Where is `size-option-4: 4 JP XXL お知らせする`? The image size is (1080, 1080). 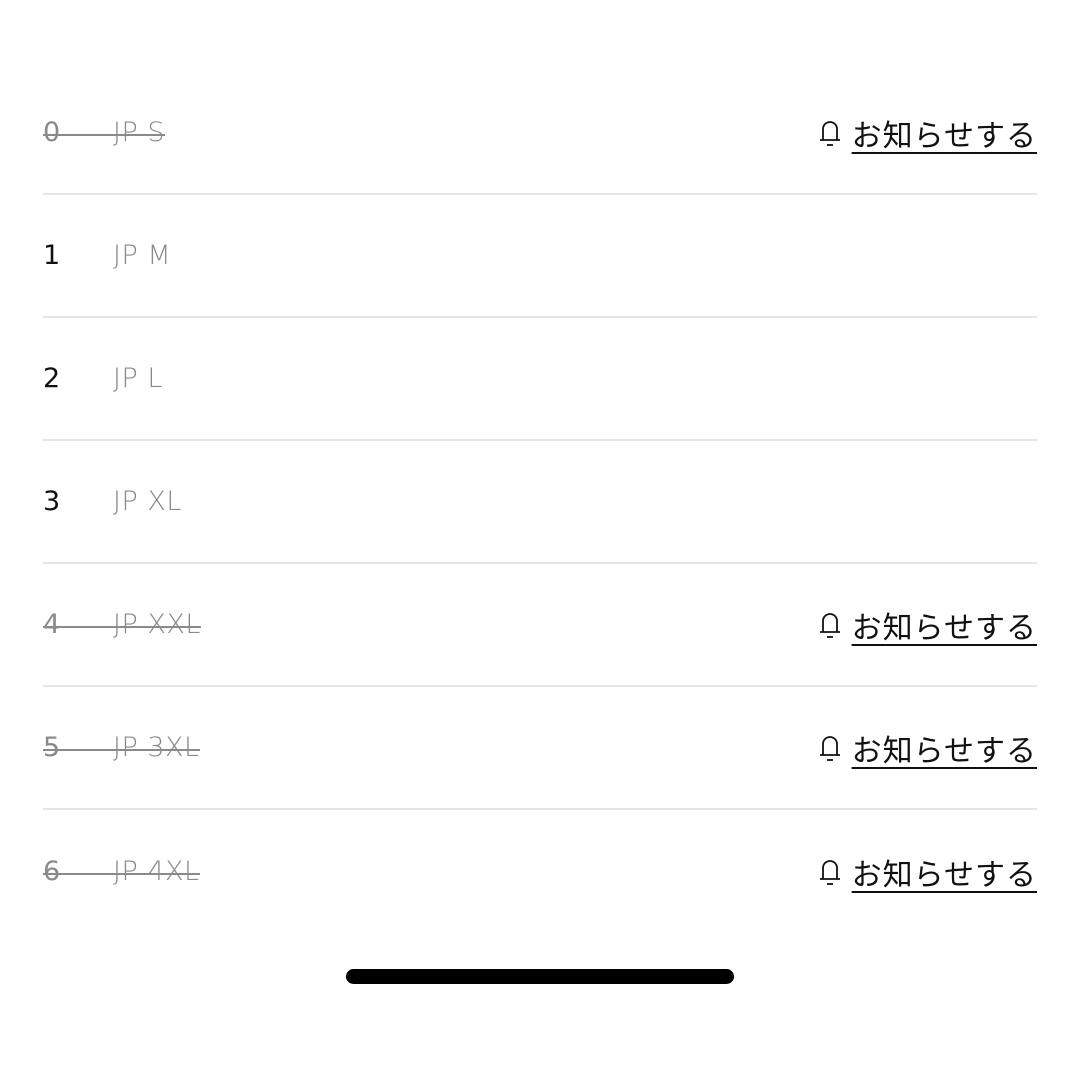
size-option-4: 4 JP XXL お知らせする is located at coordinates (540, 625).